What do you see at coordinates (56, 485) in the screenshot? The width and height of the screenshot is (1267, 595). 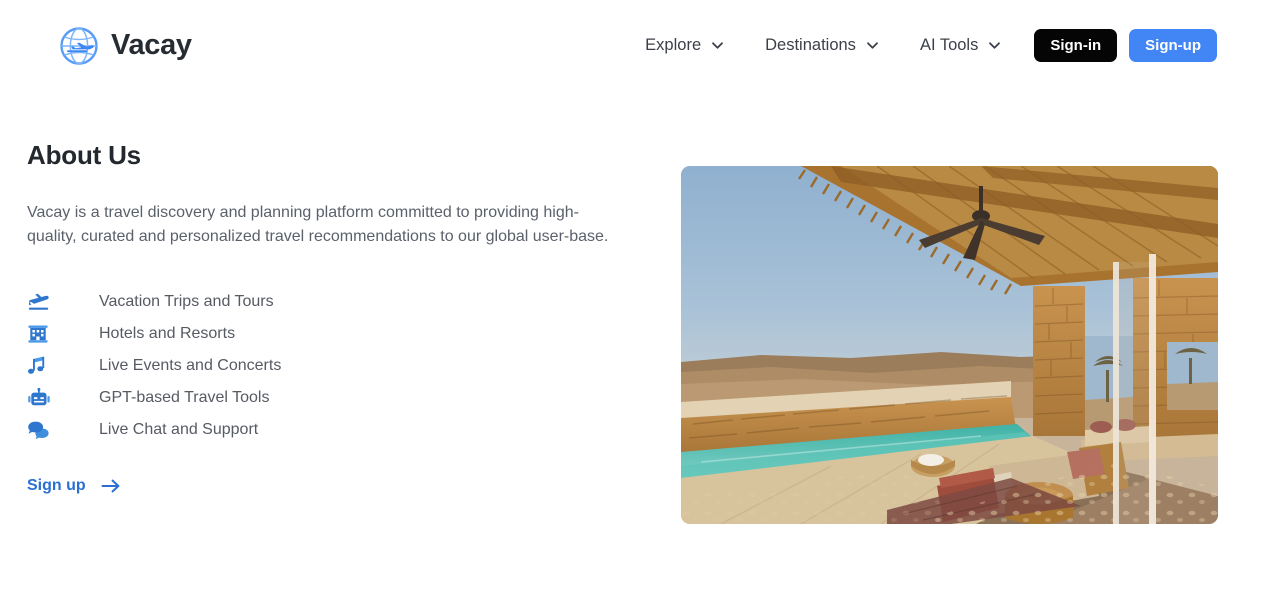 I see `sign-up-link-label: Sign up` at bounding box center [56, 485].